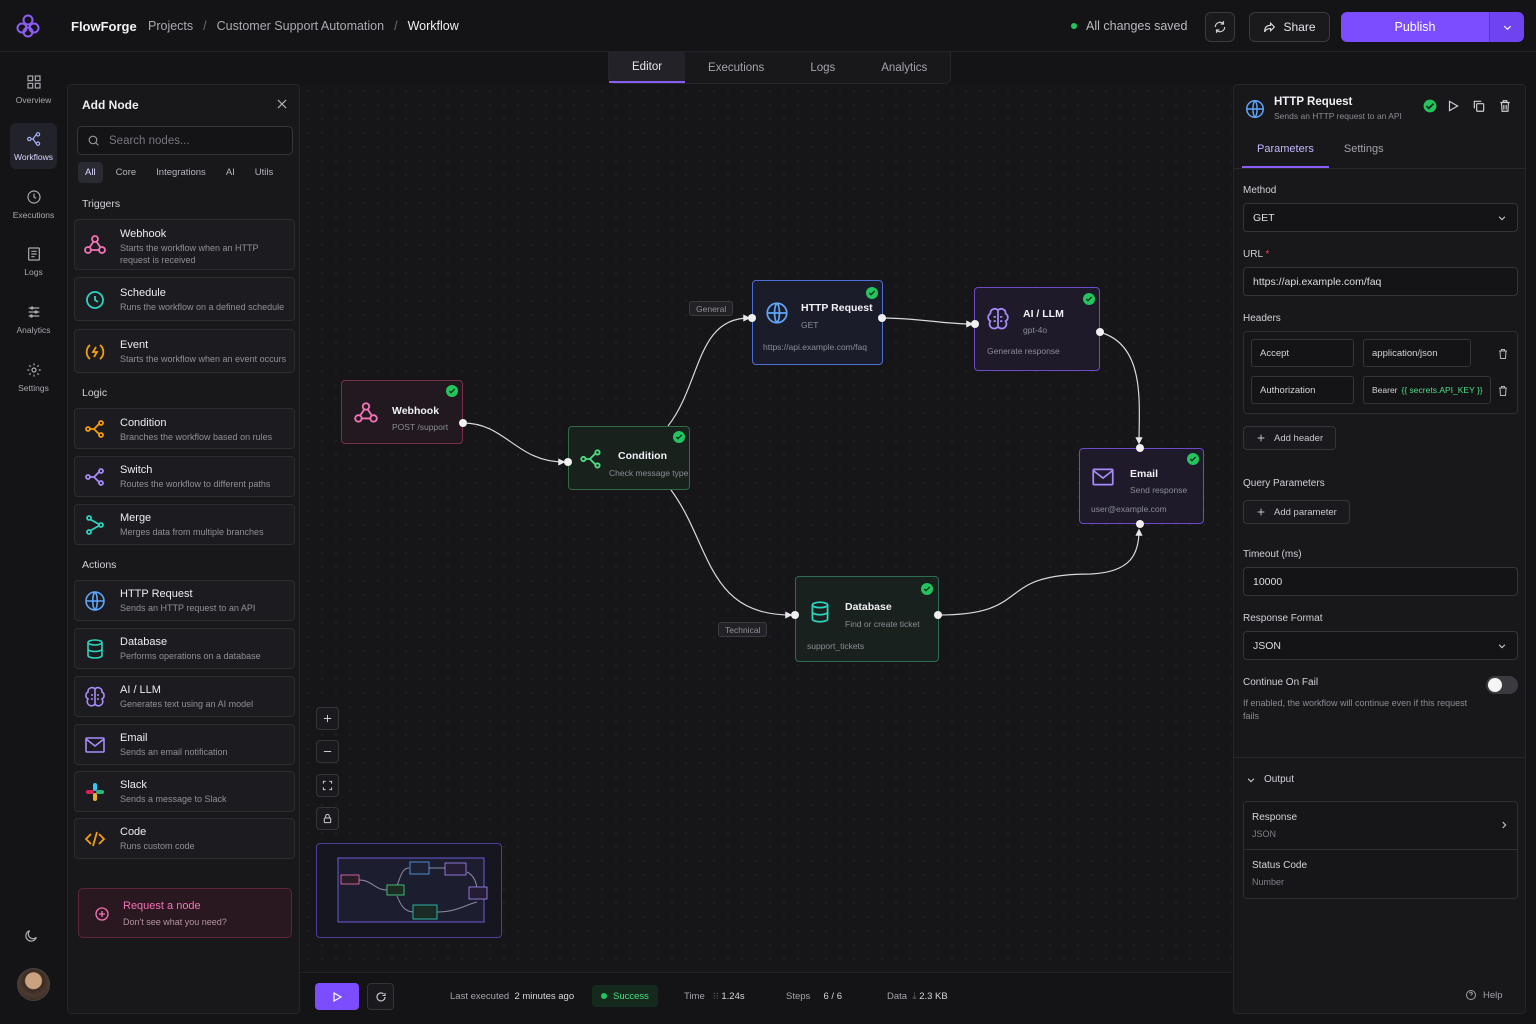 The width and height of the screenshot is (1536, 1024). I want to click on toggle-knob, so click(1495, 685).